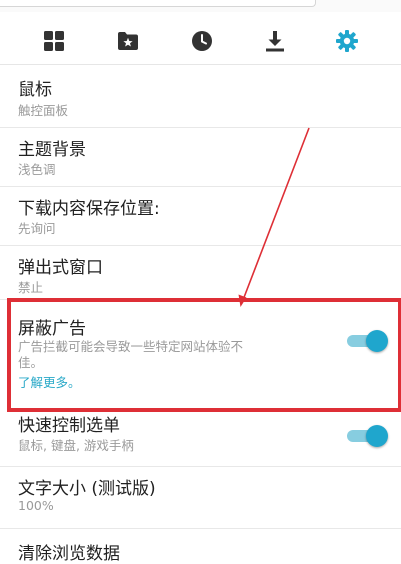 The height and width of the screenshot is (564, 401). I want to click on gear-icon, so click(347, 41).